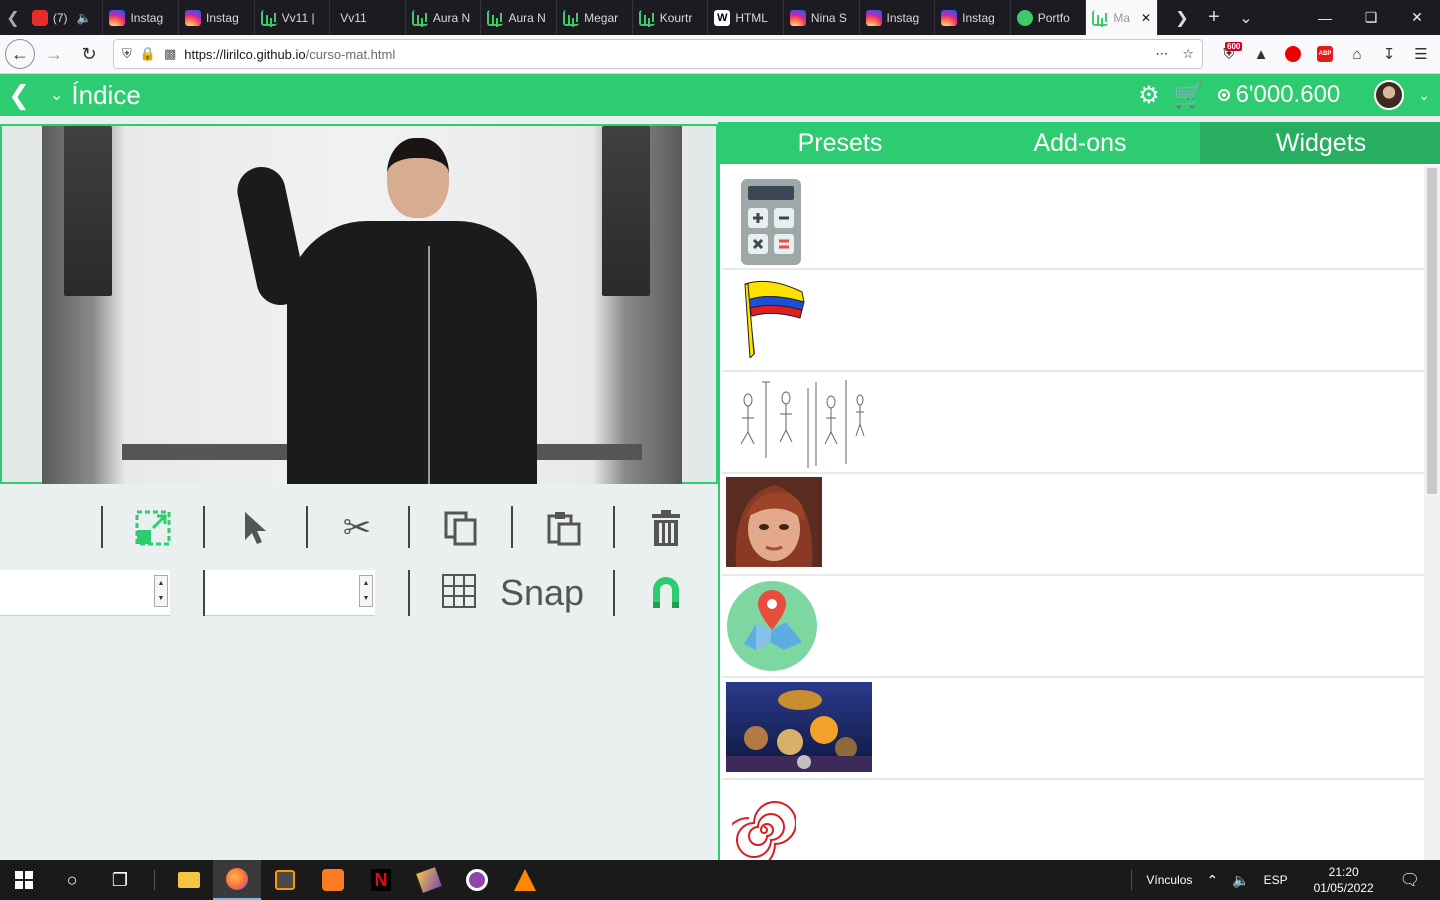 This screenshot has height=900, width=1440. I want to click on browser-tab: Nina S, so click(822, 17).